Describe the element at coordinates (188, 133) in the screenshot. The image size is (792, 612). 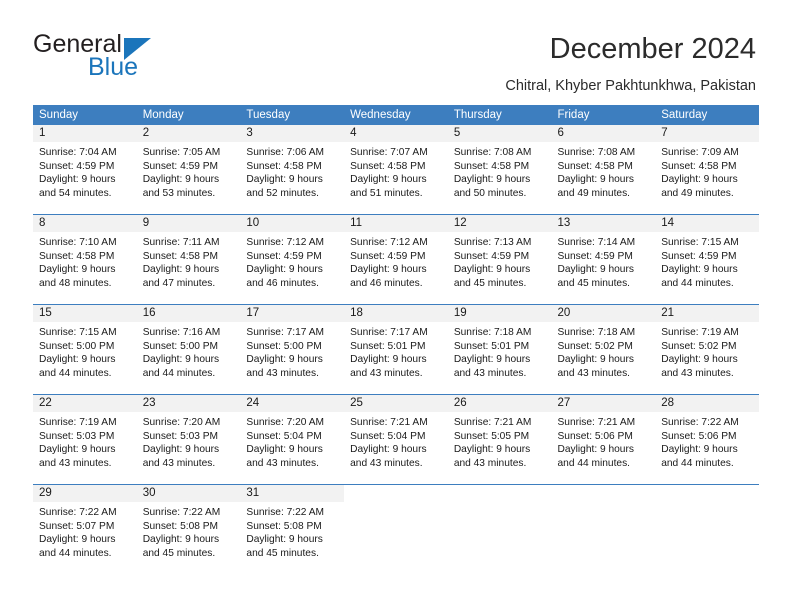
I see `day-number: 2` at that location.